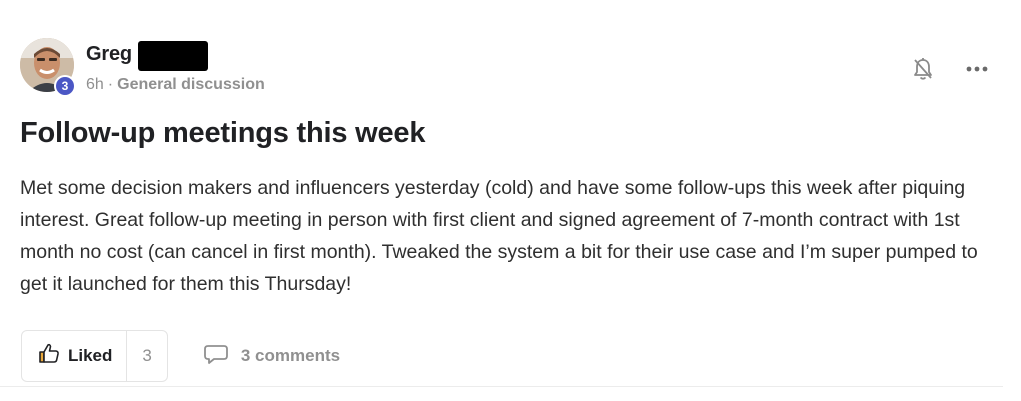 This screenshot has width=1021, height=401. What do you see at coordinates (90, 355) in the screenshot?
I see `like-label: Liked` at bounding box center [90, 355].